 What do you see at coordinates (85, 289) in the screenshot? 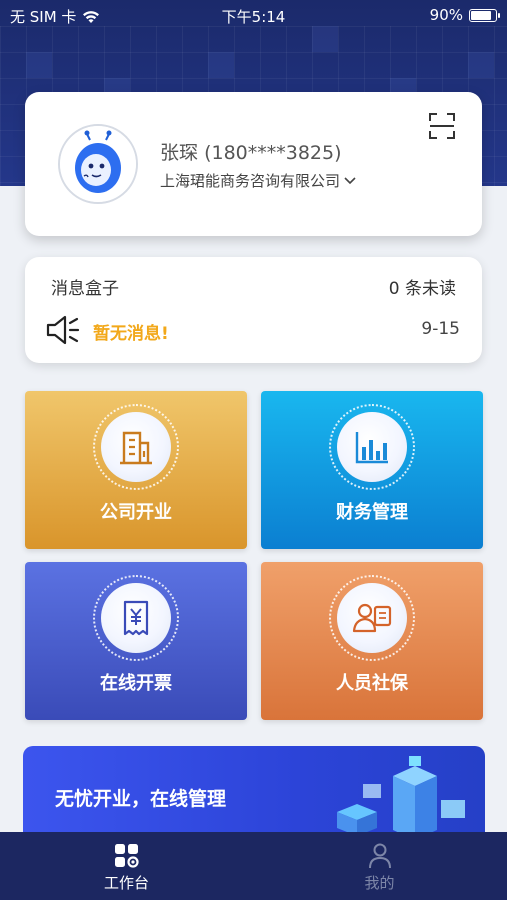
I see `message-box-title: 消息盒子` at bounding box center [85, 289].